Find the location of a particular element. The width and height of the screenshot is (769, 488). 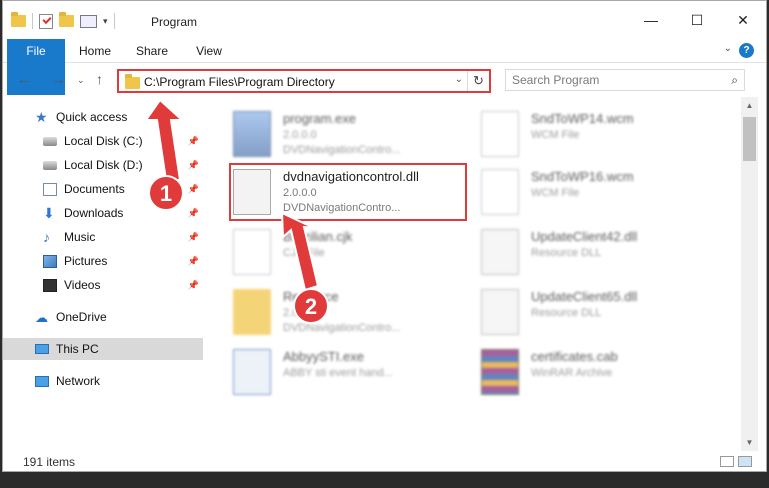

tab-share: Share is located at coordinates (152, 51).